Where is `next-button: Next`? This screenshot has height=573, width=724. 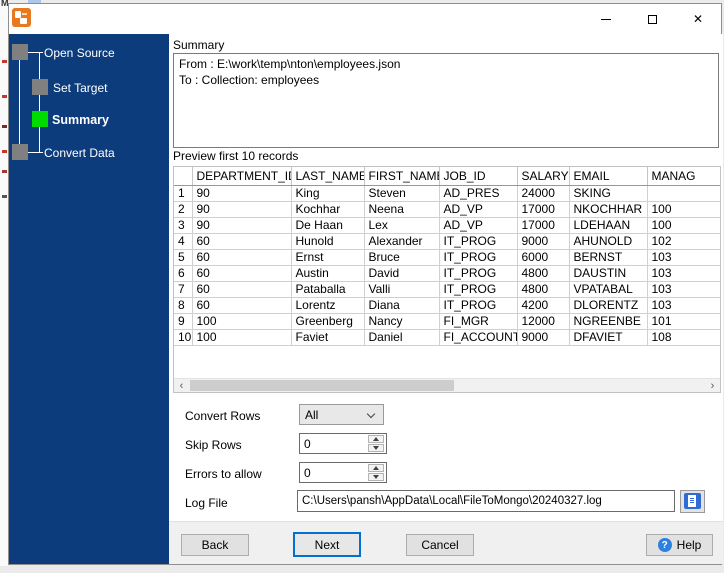 next-button: Next is located at coordinates (327, 544).